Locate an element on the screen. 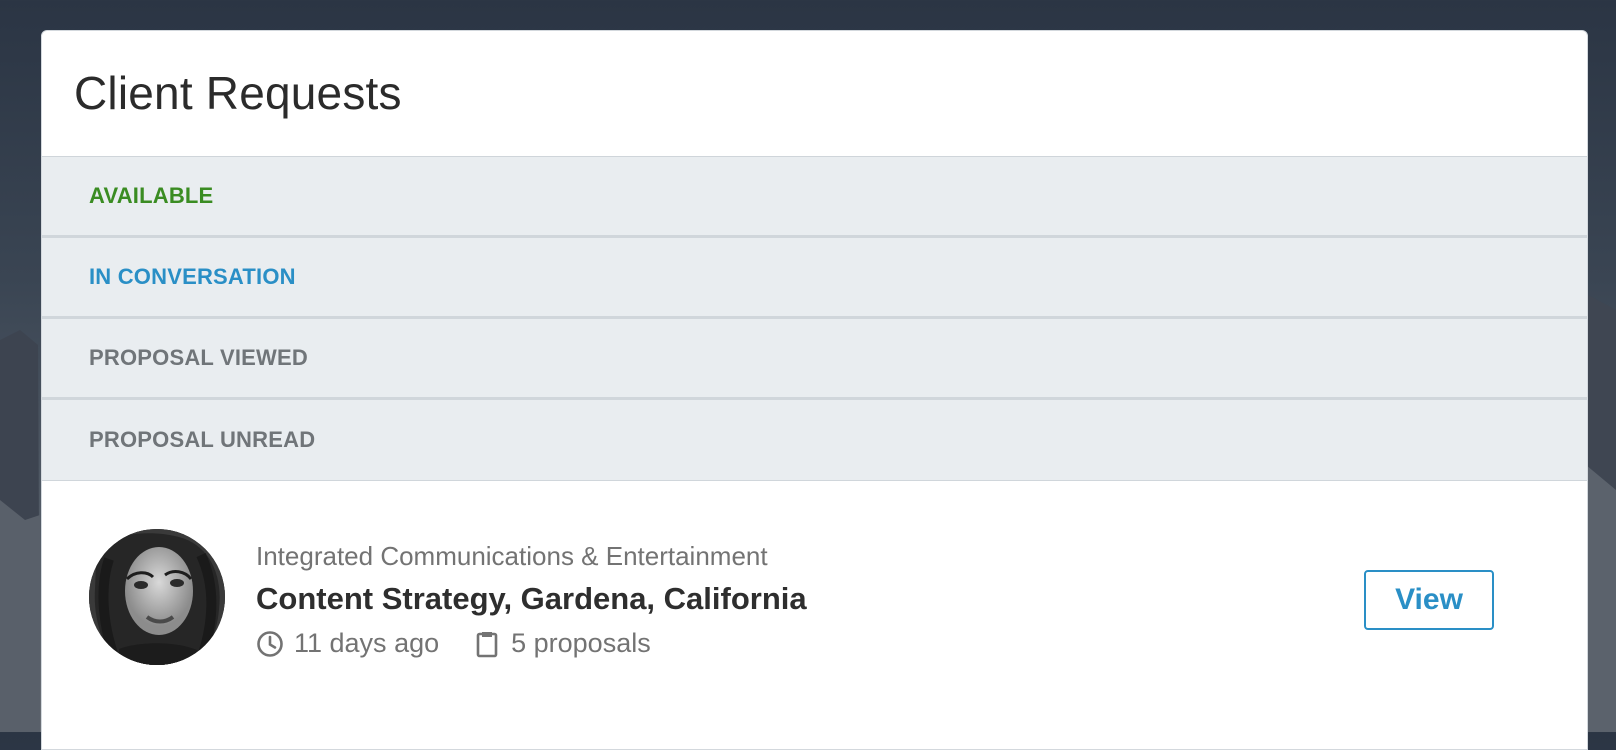  posted-time: 11 days ago is located at coordinates (367, 643).